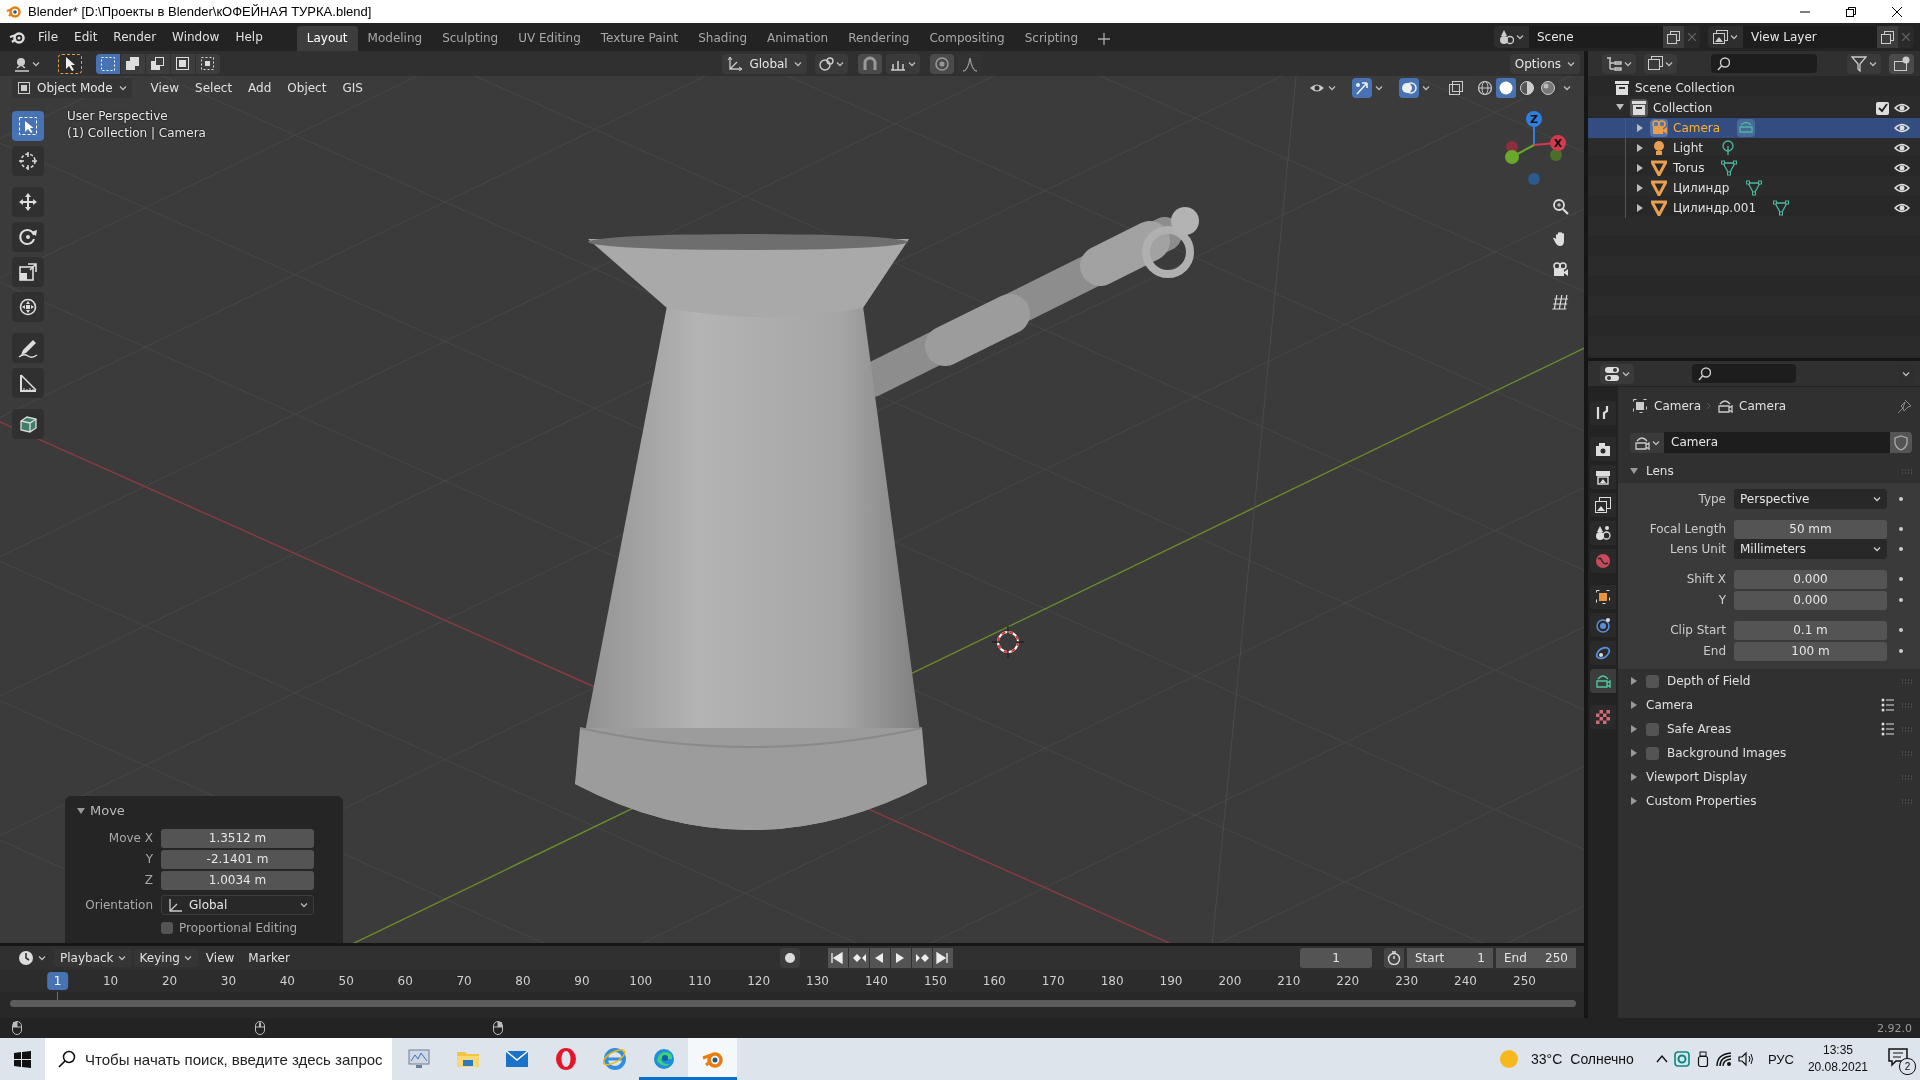  What do you see at coordinates (237, 859) in the screenshot?
I see `number-field: -2.1401 m` at bounding box center [237, 859].